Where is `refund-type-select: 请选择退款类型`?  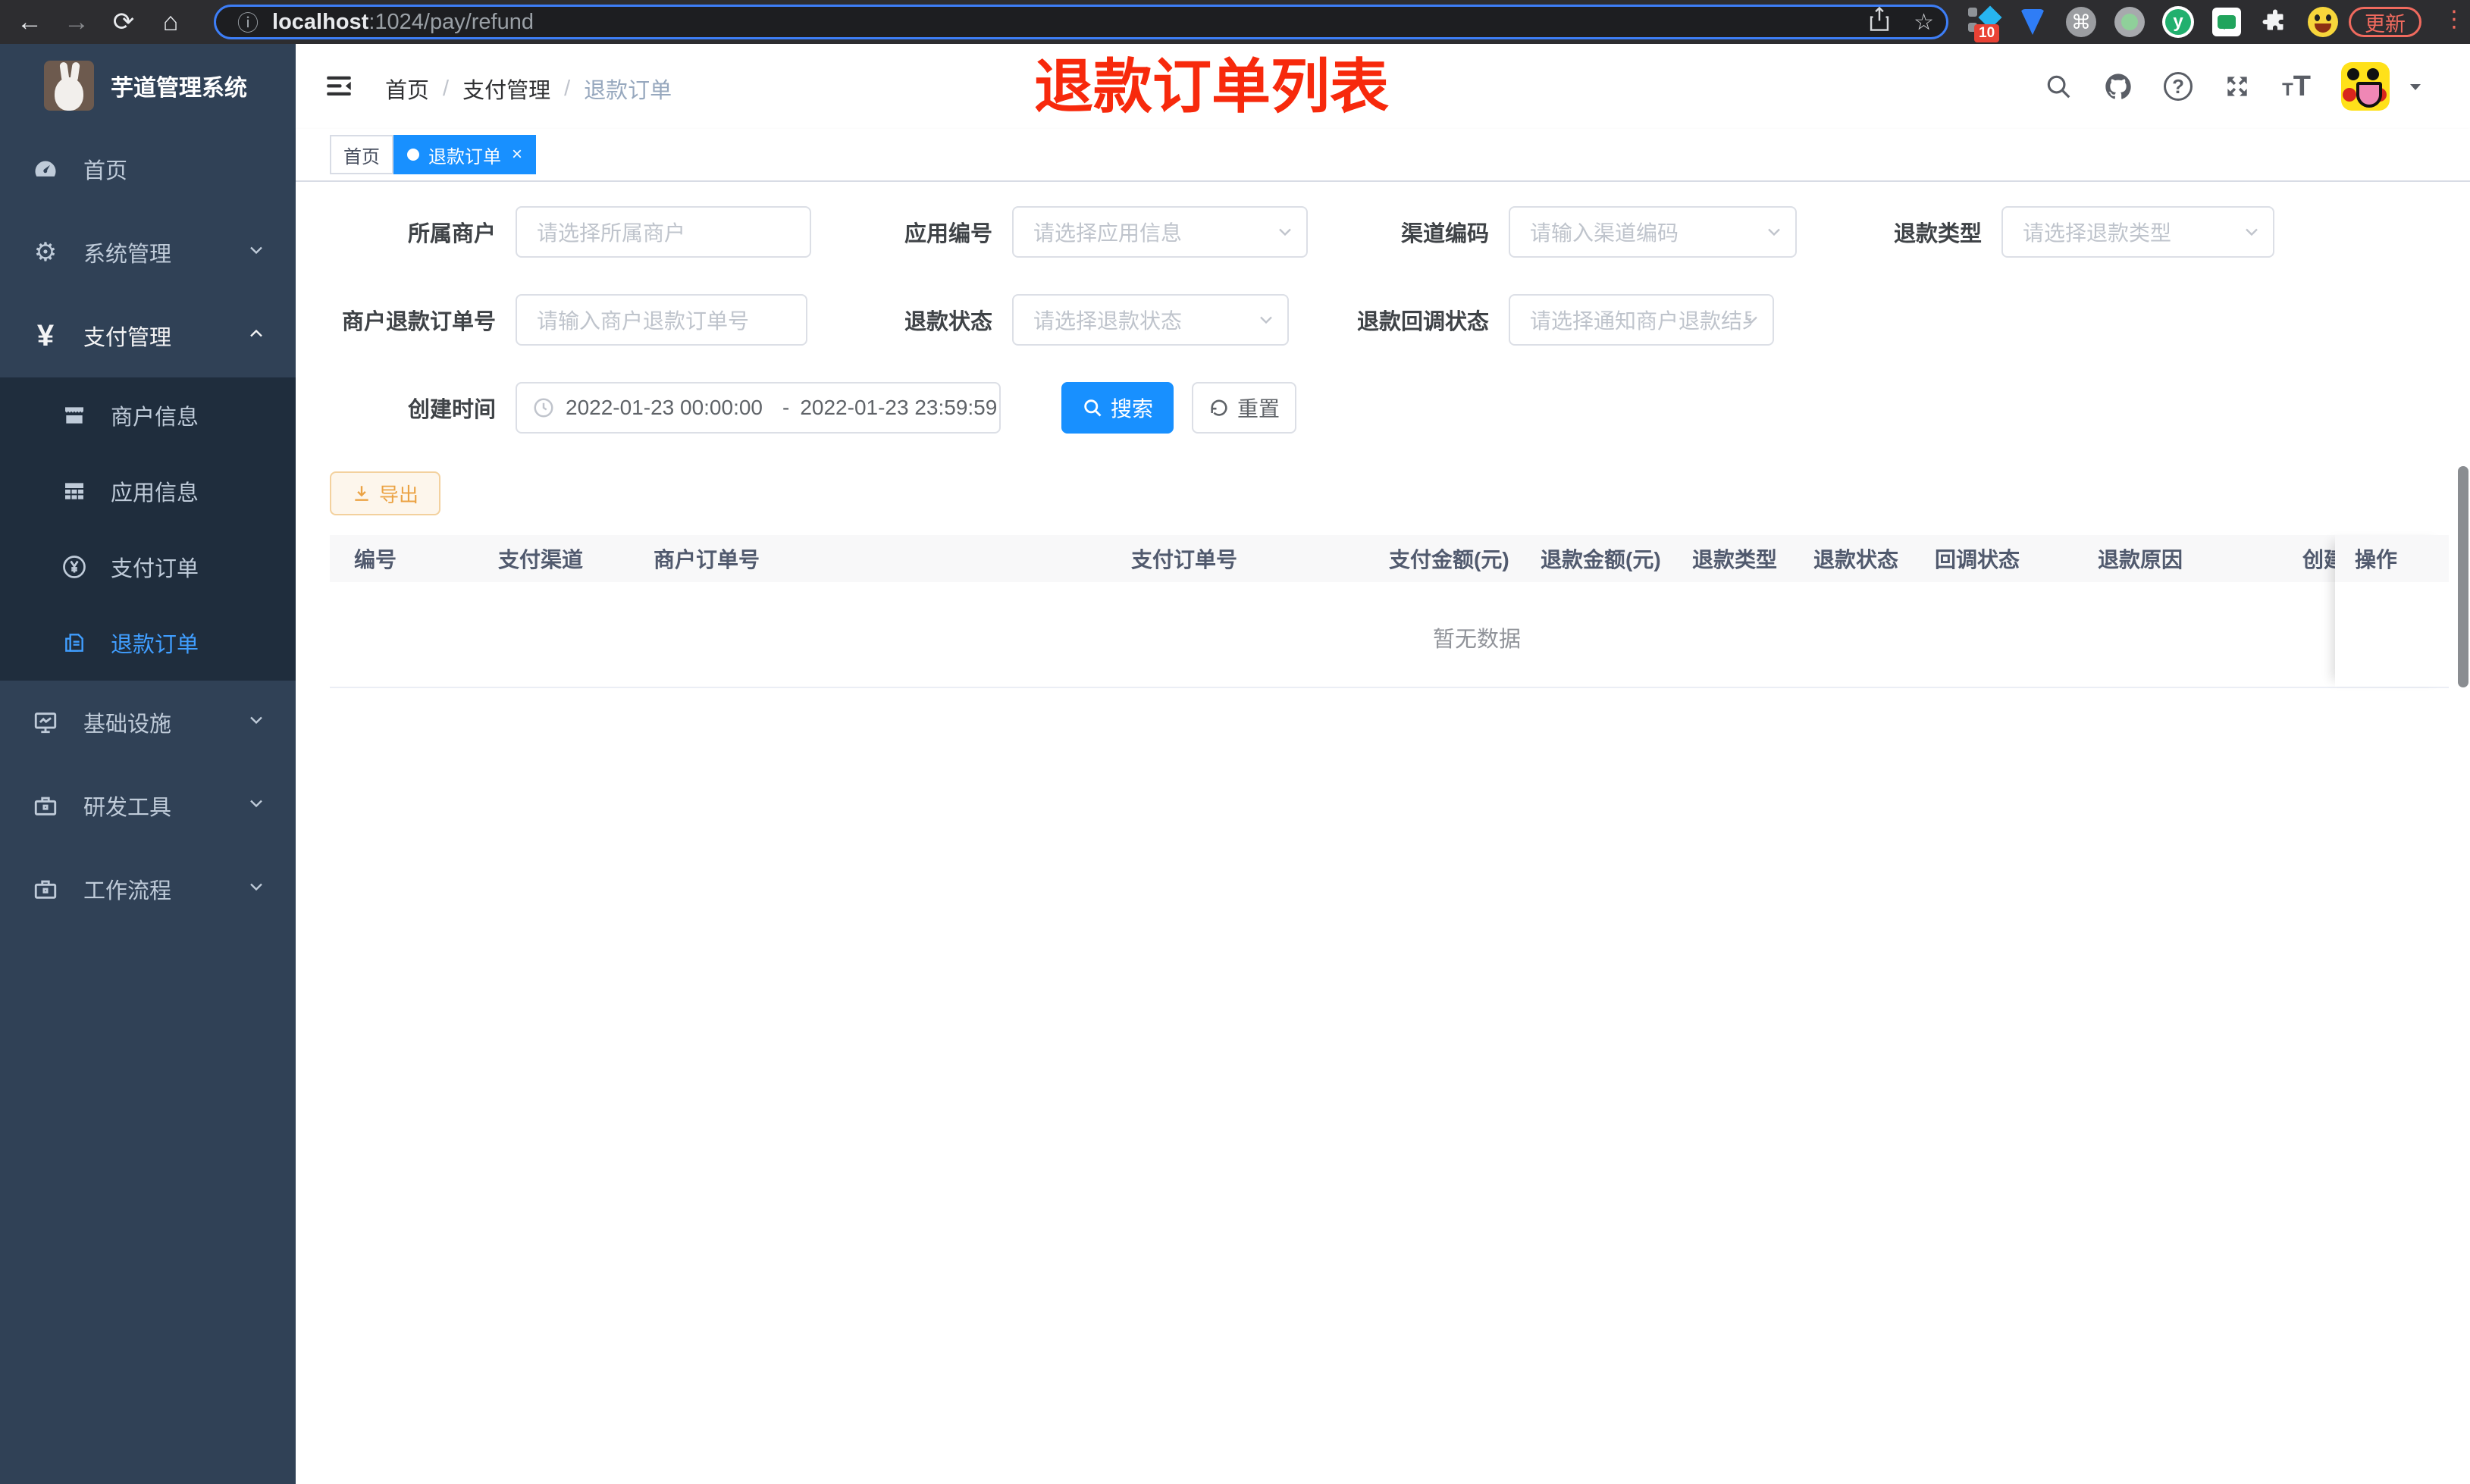
refund-type-select: 请选择退款类型 is located at coordinates (2137, 232).